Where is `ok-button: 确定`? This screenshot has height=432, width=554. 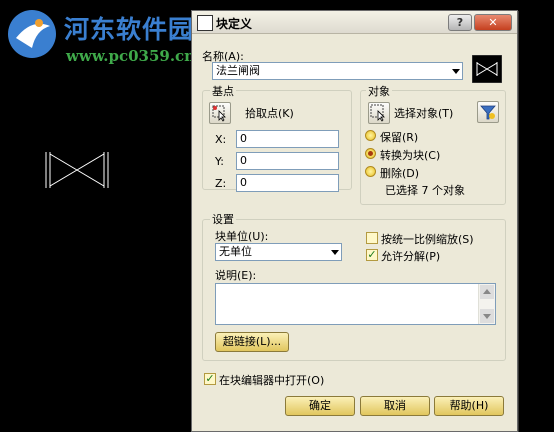
ok-button: 确定 is located at coordinates (320, 406).